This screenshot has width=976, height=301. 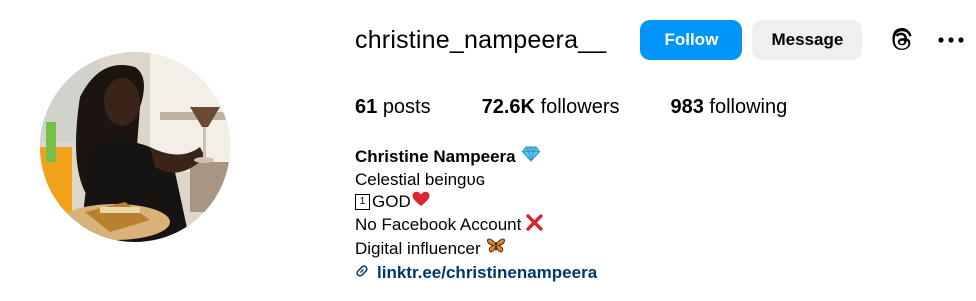 I want to click on bio-line-3: No Facebook Account, so click(x=476, y=225).